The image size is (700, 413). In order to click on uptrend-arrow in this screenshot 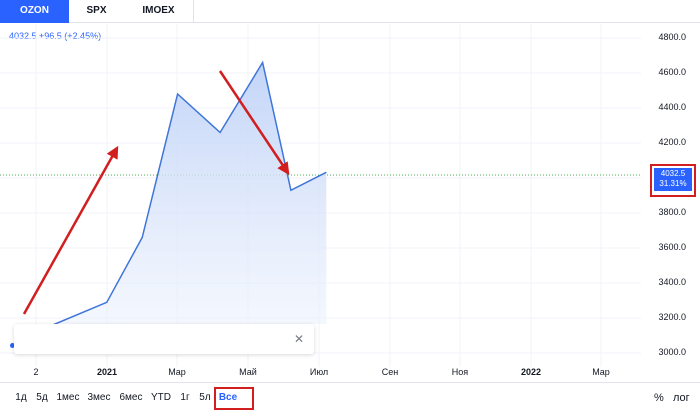, I will do `click(70, 230)`.